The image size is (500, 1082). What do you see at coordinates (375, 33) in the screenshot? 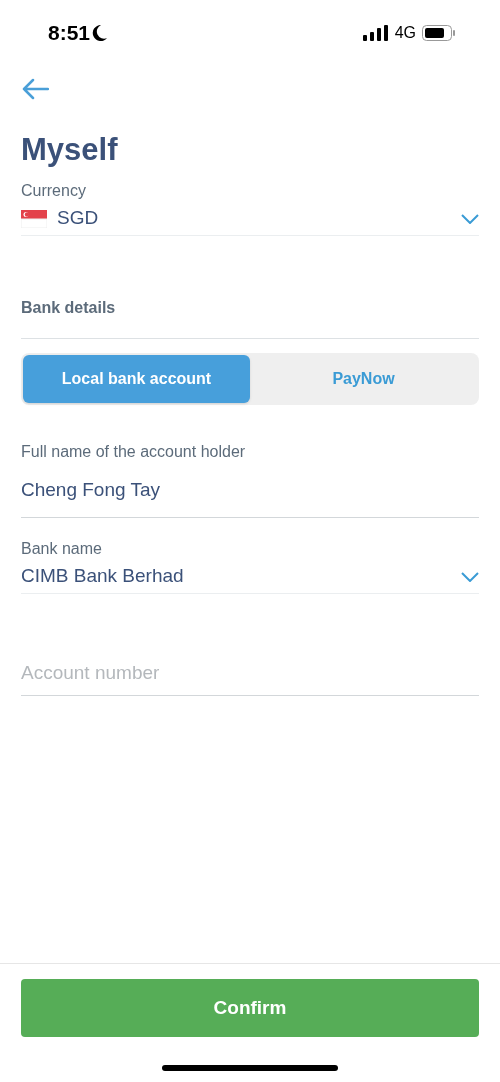
I see `signal-icon` at bounding box center [375, 33].